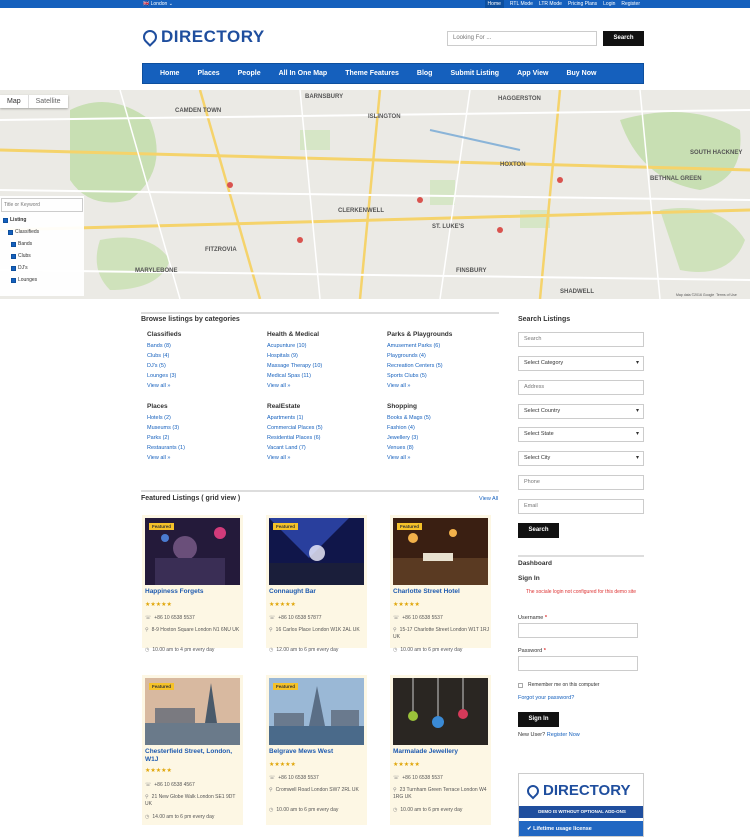 The height and width of the screenshot is (837, 750). Describe the element at coordinates (538, 530) in the screenshot. I see `sidebar-search-button: Search` at that location.